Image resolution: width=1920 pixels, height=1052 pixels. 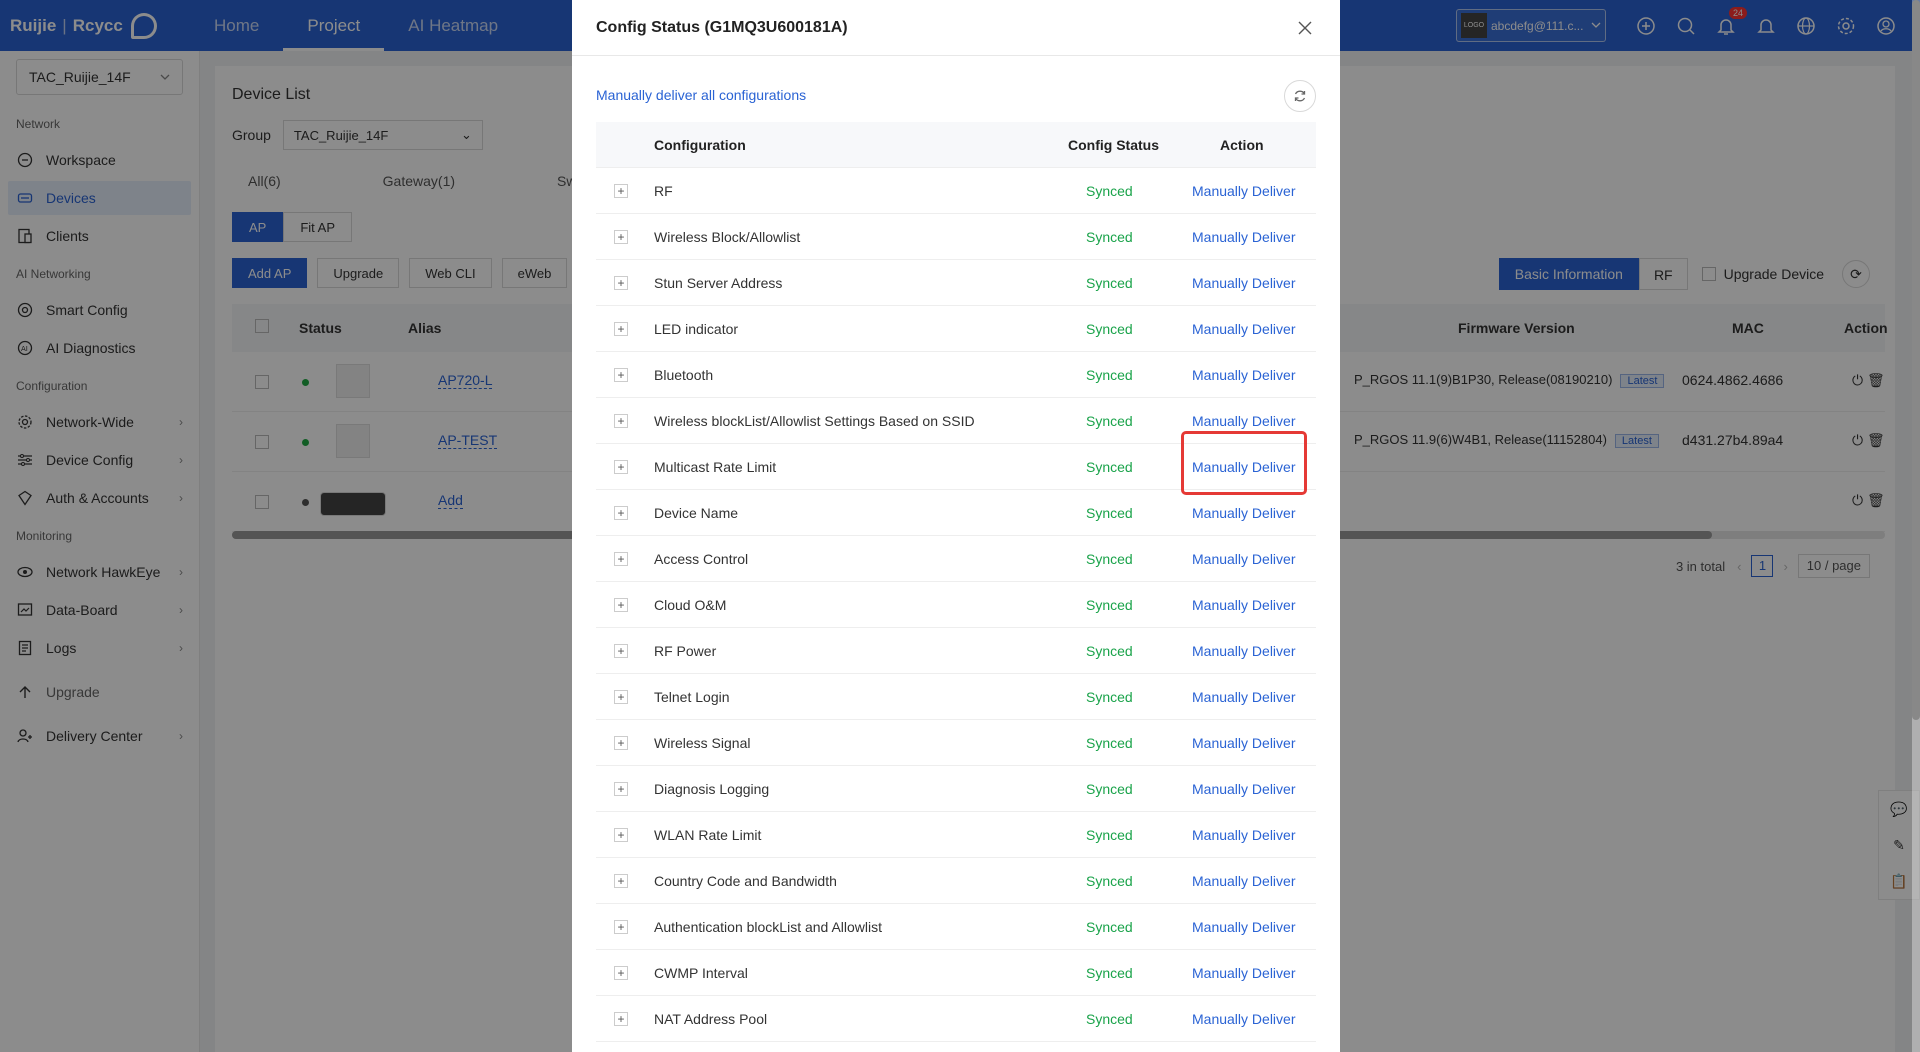 I want to click on config-row: + LED indicator Synced Manually Deliver, so click(x=956, y=329).